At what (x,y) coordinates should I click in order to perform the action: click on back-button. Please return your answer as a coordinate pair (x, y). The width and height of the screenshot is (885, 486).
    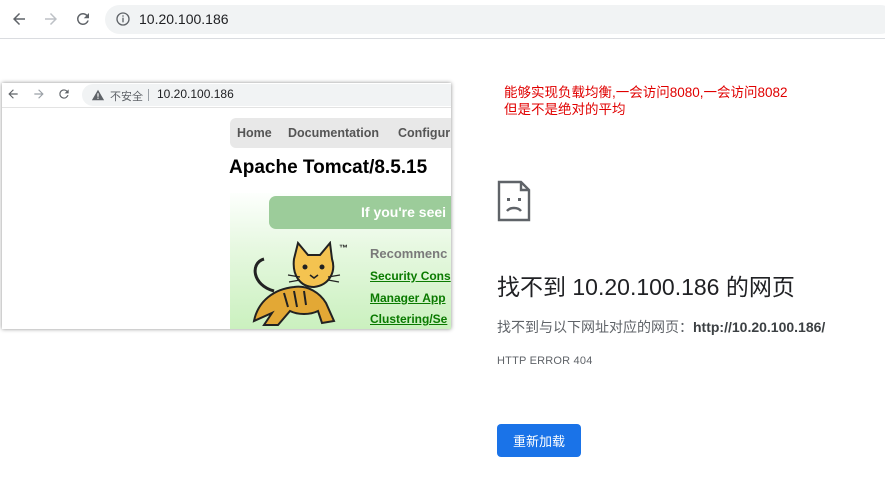
    Looking at the image, I should click on (19, 19).